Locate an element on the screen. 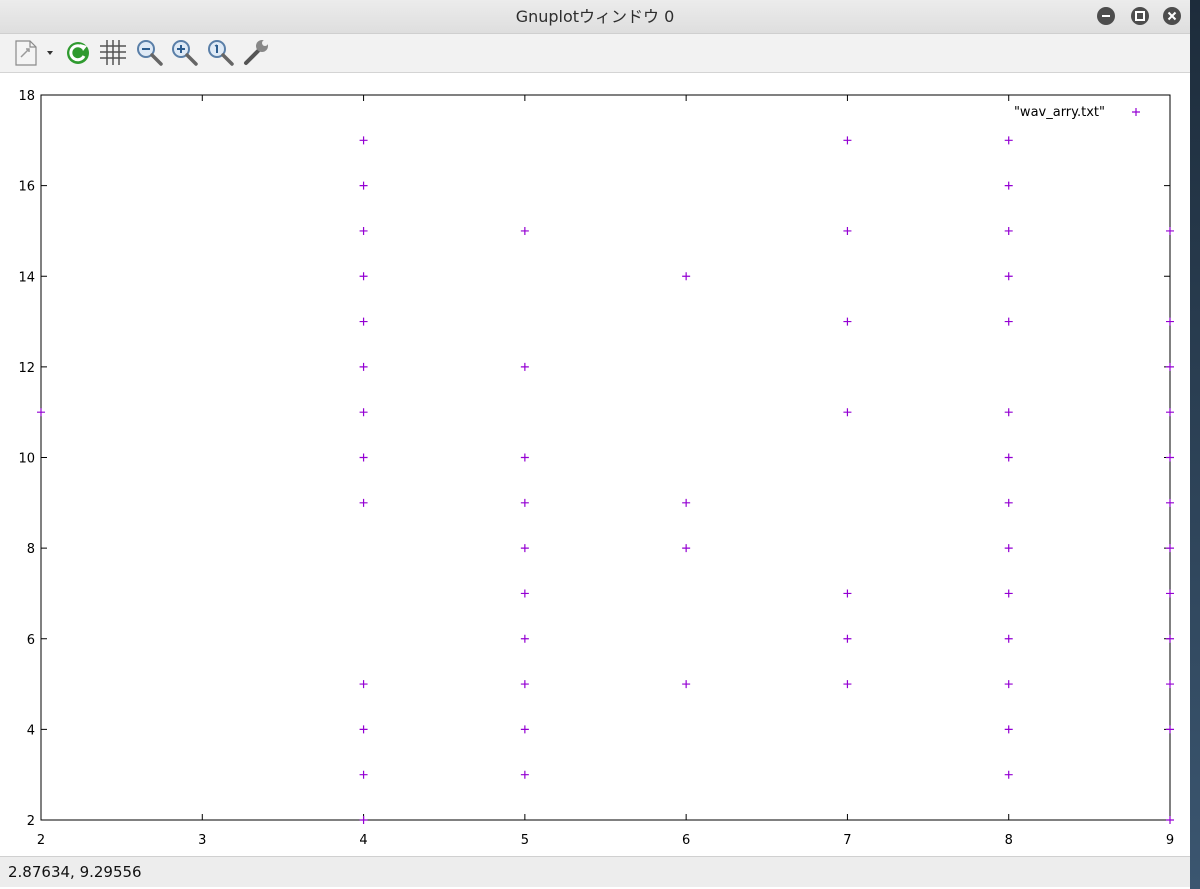  zoom-fit-icon is located at coordinates (221, 53).